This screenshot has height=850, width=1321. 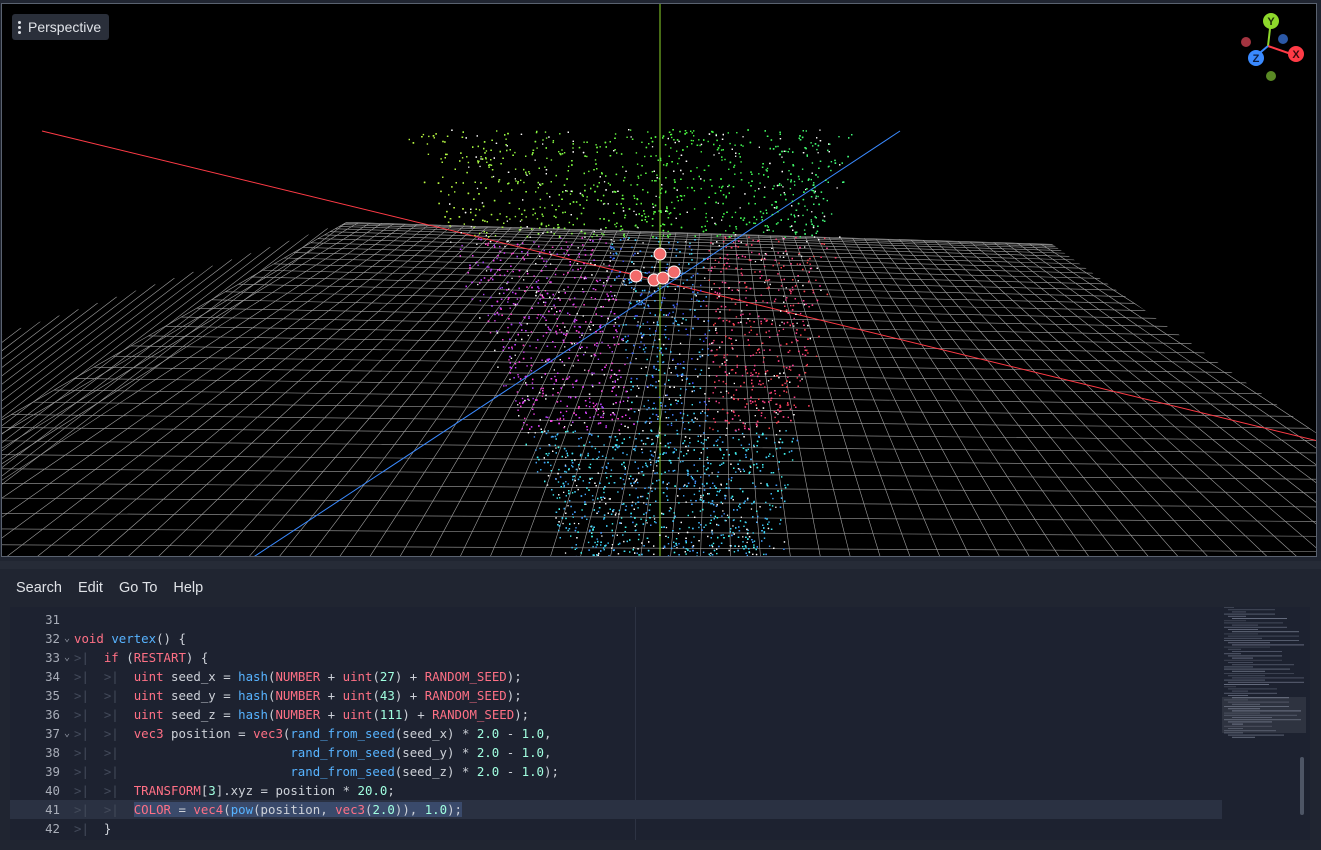 What do you see at coordinates (1264, 715) in the screenshot?
I see `minimap-viewport` at bounding box center [1264, 715].